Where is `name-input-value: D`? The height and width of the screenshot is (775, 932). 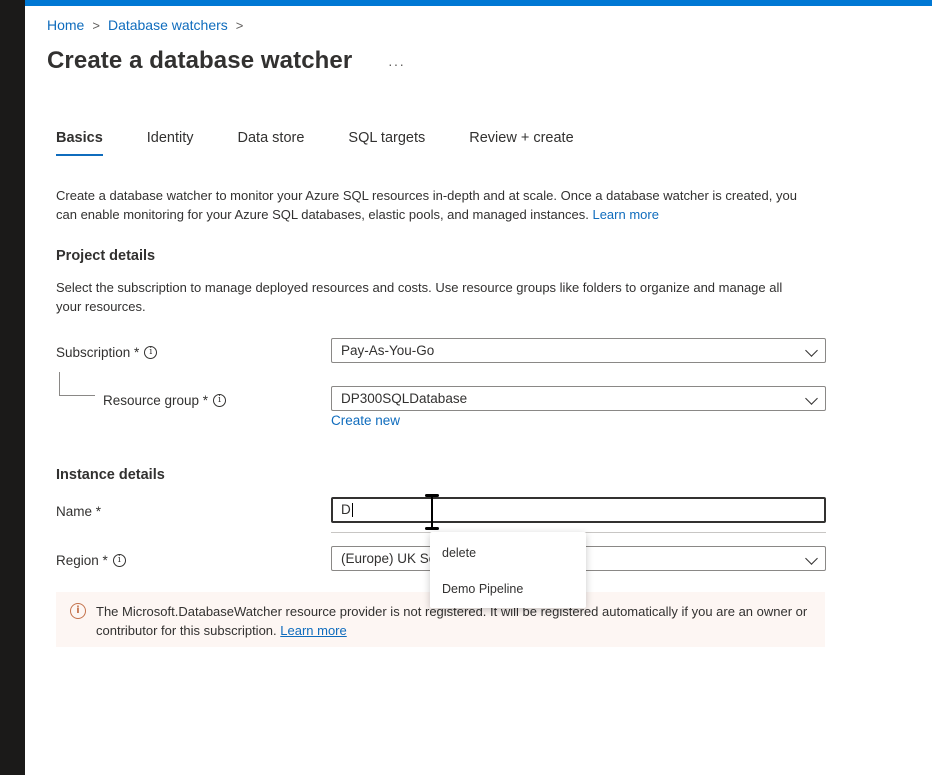
name-input-value: D is located at coordinates (346, 509).